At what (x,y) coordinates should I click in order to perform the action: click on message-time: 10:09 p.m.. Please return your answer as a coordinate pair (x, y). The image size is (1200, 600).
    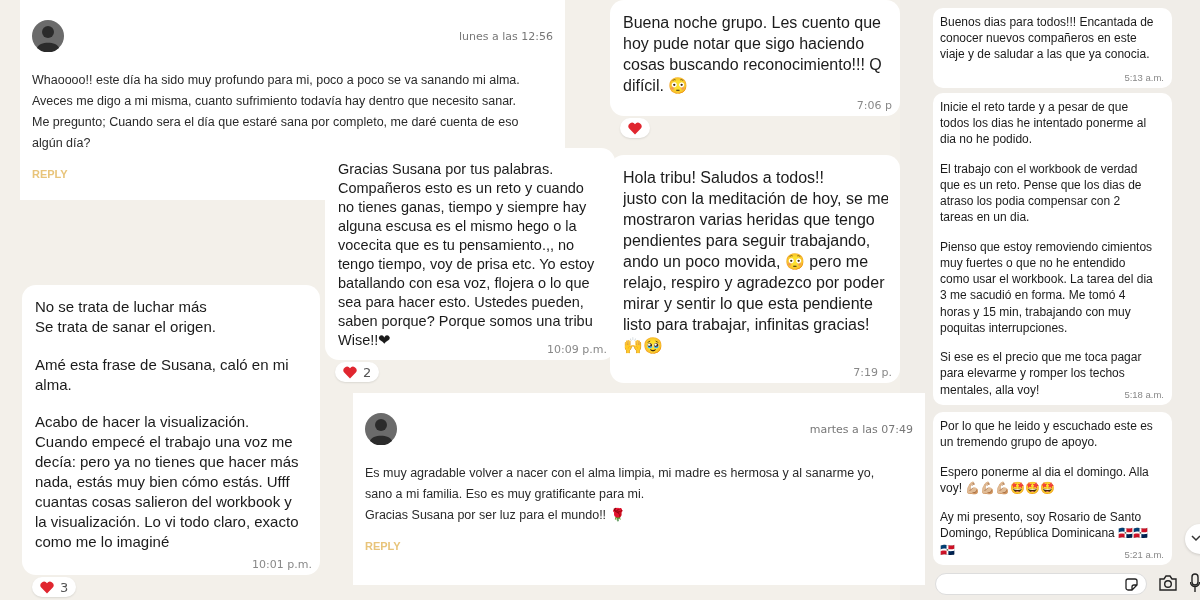
    Looking at the image, I should click on (577, 349).